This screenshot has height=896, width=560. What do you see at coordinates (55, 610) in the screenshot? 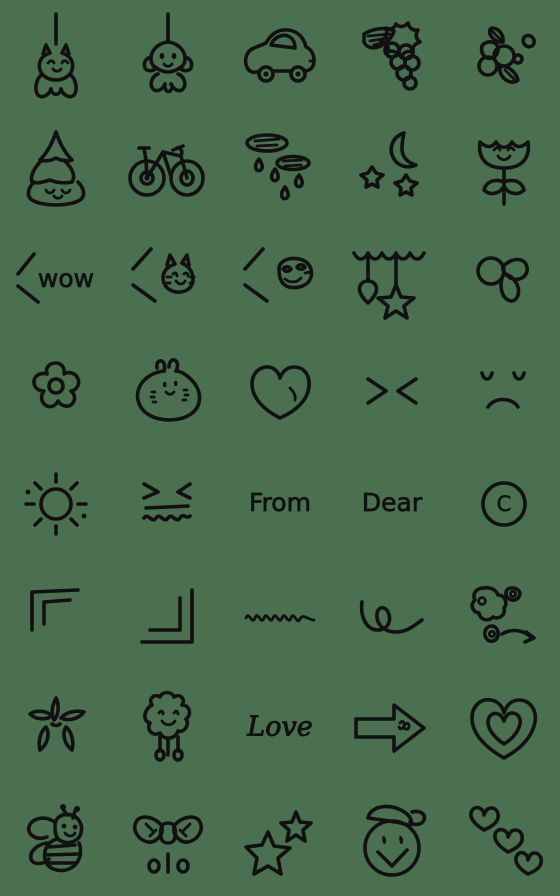
I see `corner-bracket-top-left-icon` at bounding box center [55, 610].